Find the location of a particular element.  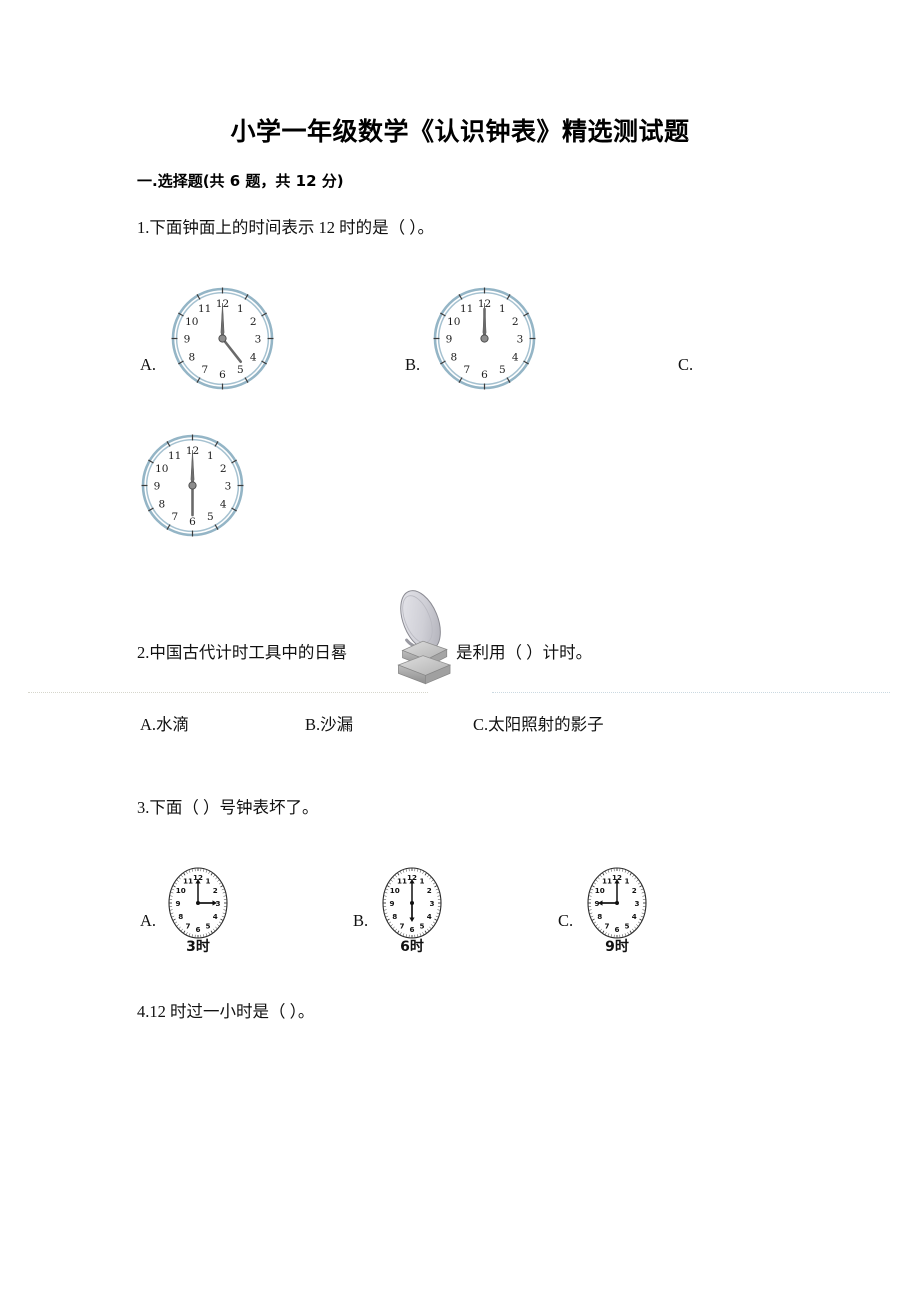

sundial-image is located at coordinates (423, 640).